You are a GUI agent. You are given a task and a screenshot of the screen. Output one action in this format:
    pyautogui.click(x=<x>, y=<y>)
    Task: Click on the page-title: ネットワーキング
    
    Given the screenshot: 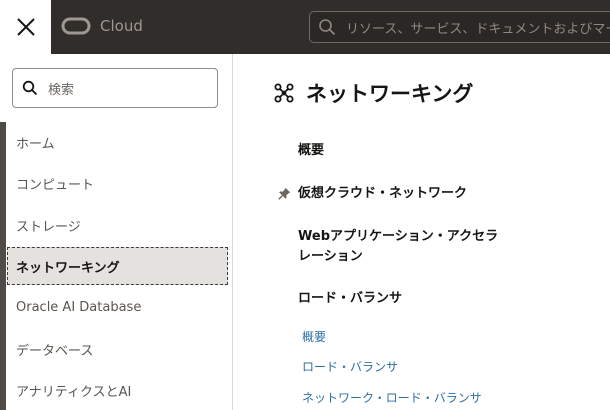 What is the action you would take?
    pyautogui.click(x=373, y=93)
    